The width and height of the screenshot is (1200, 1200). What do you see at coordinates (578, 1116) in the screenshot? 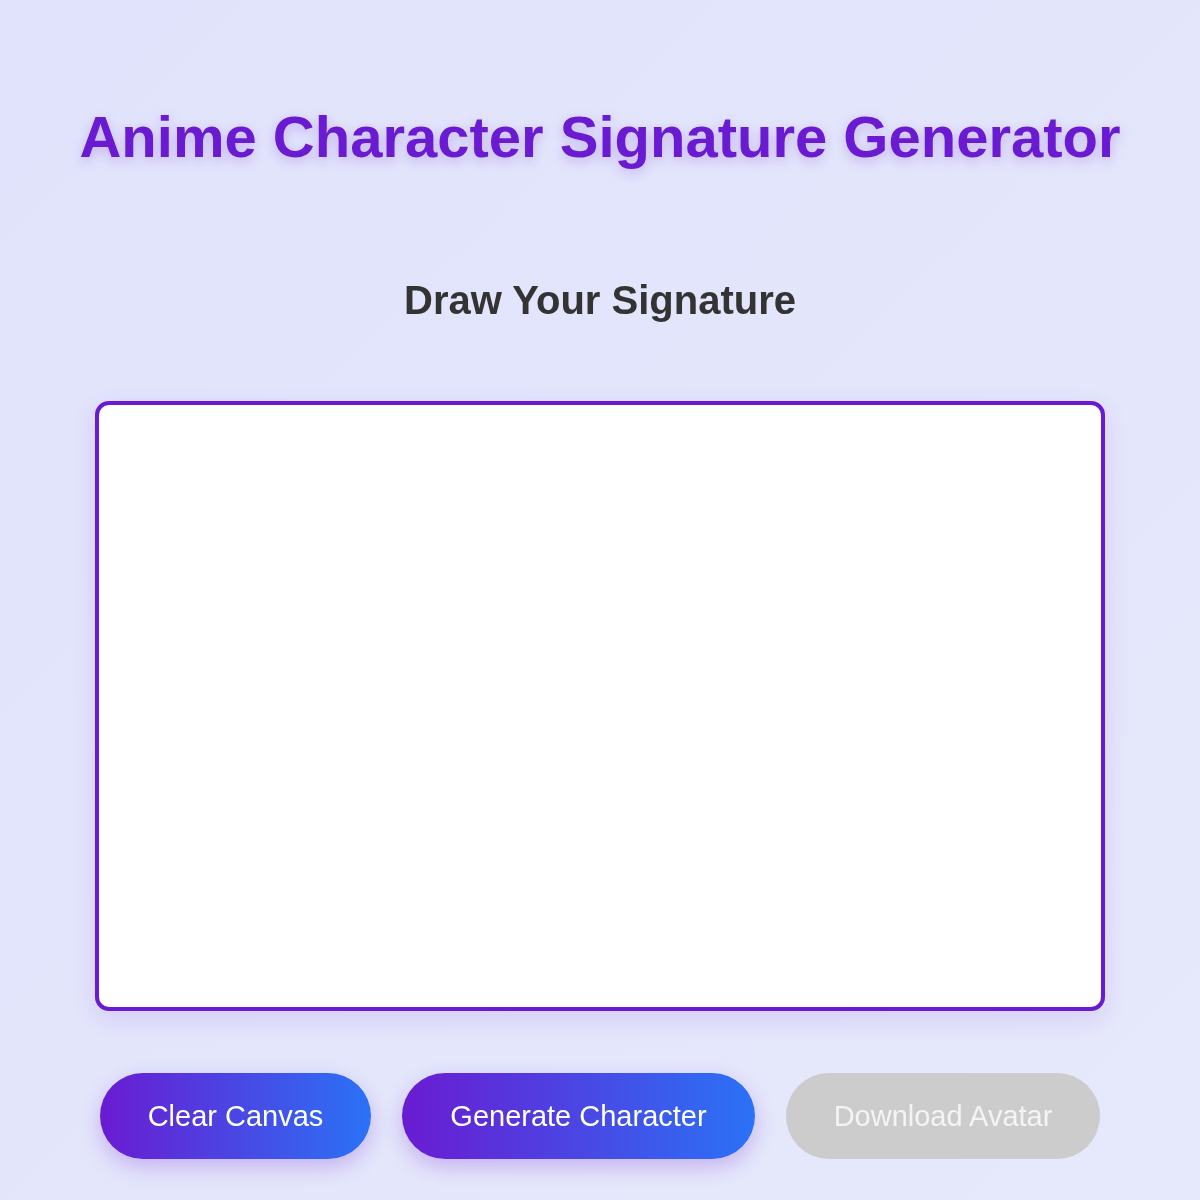
I see `action-button: Generate Character` at bounding box center [578, 1116].